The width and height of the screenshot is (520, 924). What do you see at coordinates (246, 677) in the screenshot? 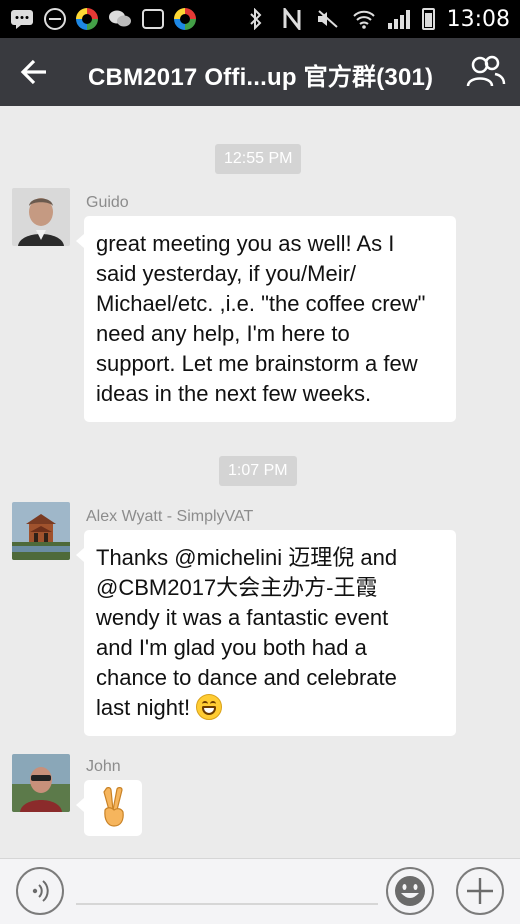
I see `message-line: chance to dance and celebrate` at bounding box center [246, 677].